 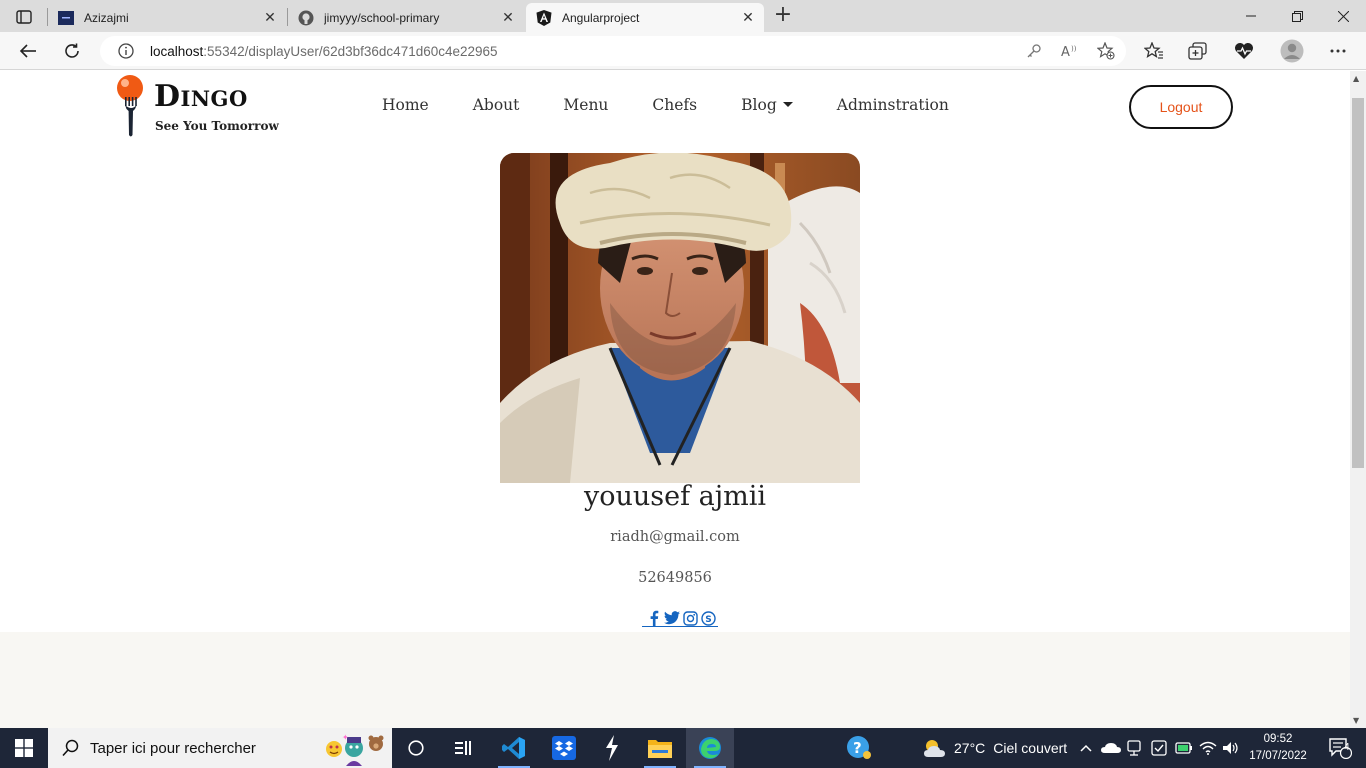 What do you see at coordinates (1340, 748) in the screenshot?
I see `notifications-icon: 4` at bounding box center [1340, 748].